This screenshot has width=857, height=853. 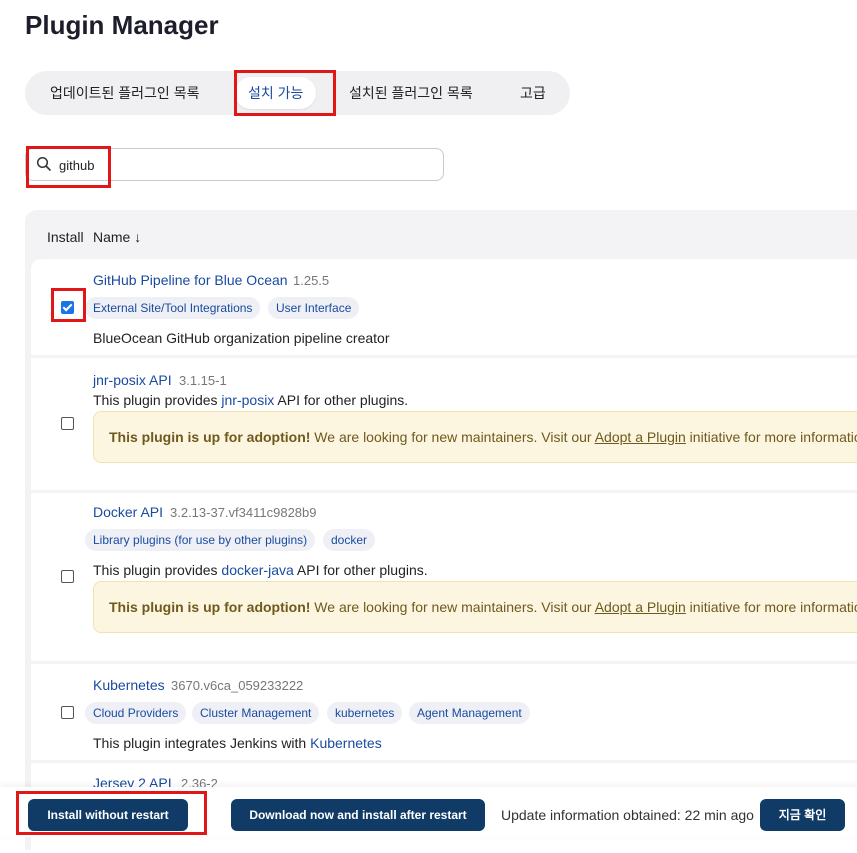 What do you see at coordinates (173, 308) in the screenshot?
I see `category-tag: External Site/Tool Integrations` at bounding box center [173, 308].